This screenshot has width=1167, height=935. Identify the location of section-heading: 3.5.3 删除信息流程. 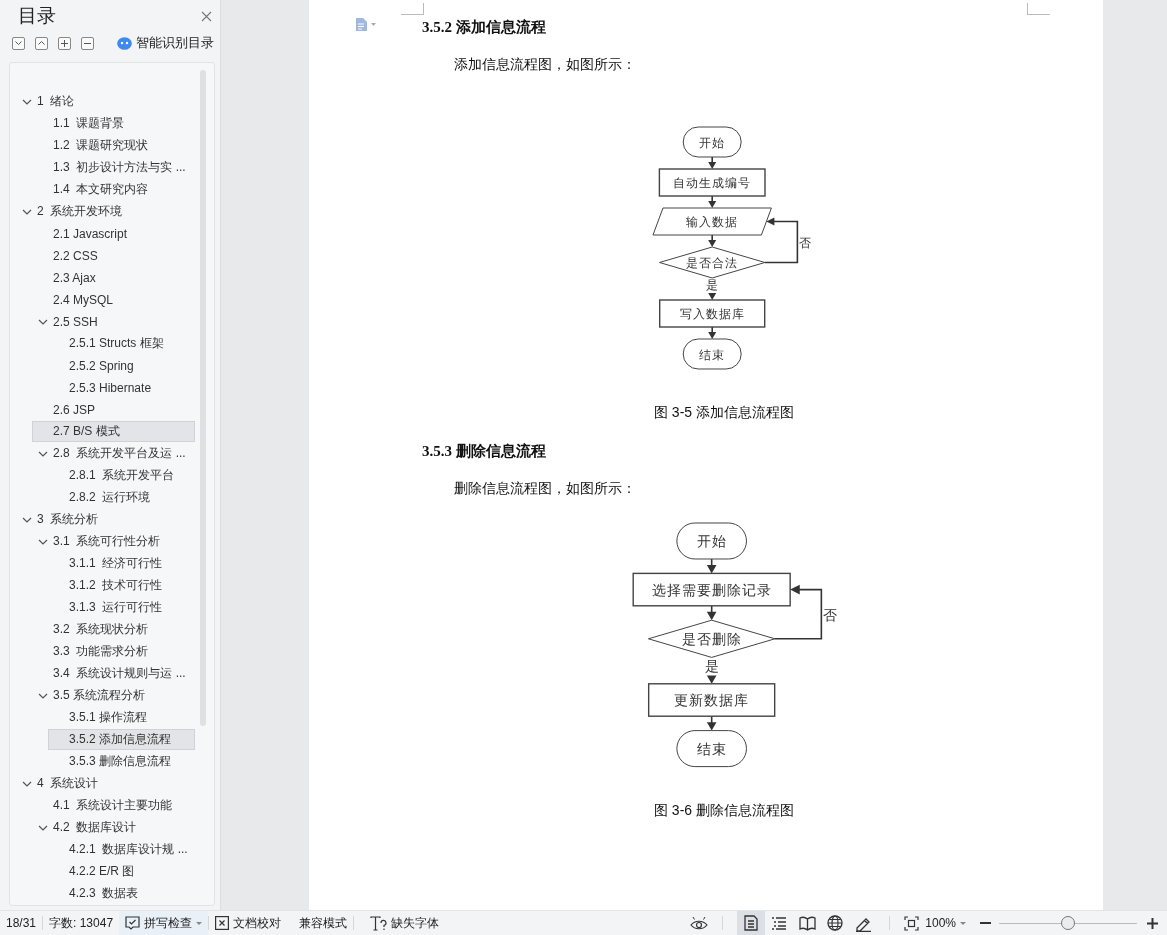
(484, 451).